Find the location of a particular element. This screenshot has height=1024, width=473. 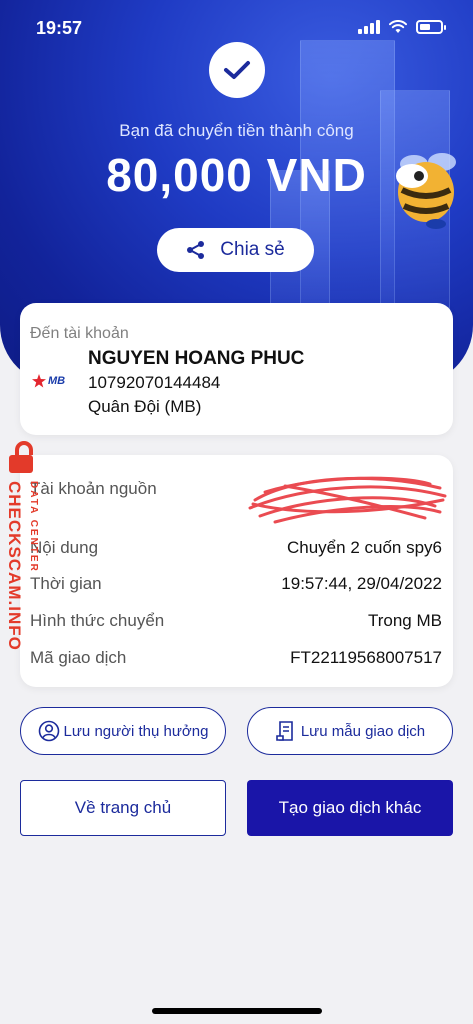

battery-icon is located at coordinates (431, 27).